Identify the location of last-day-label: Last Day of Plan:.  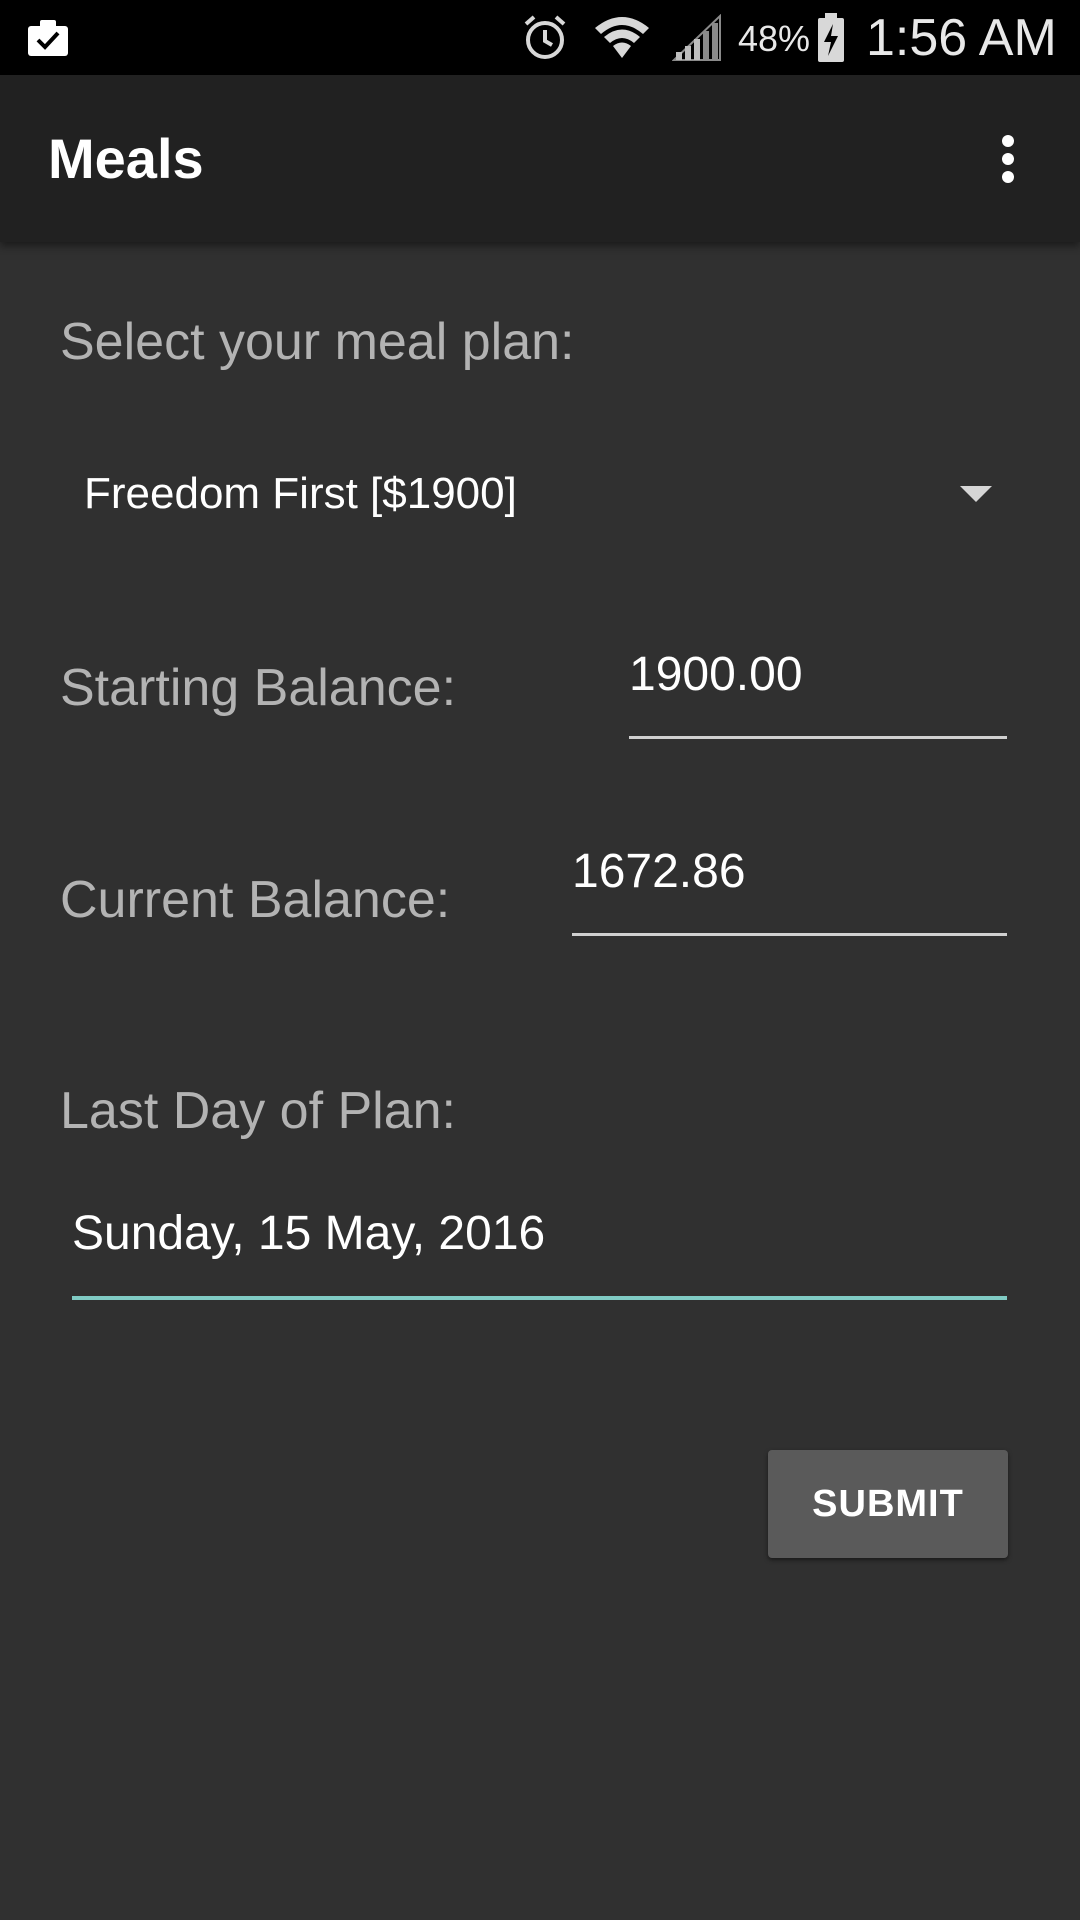
(258, 1111).